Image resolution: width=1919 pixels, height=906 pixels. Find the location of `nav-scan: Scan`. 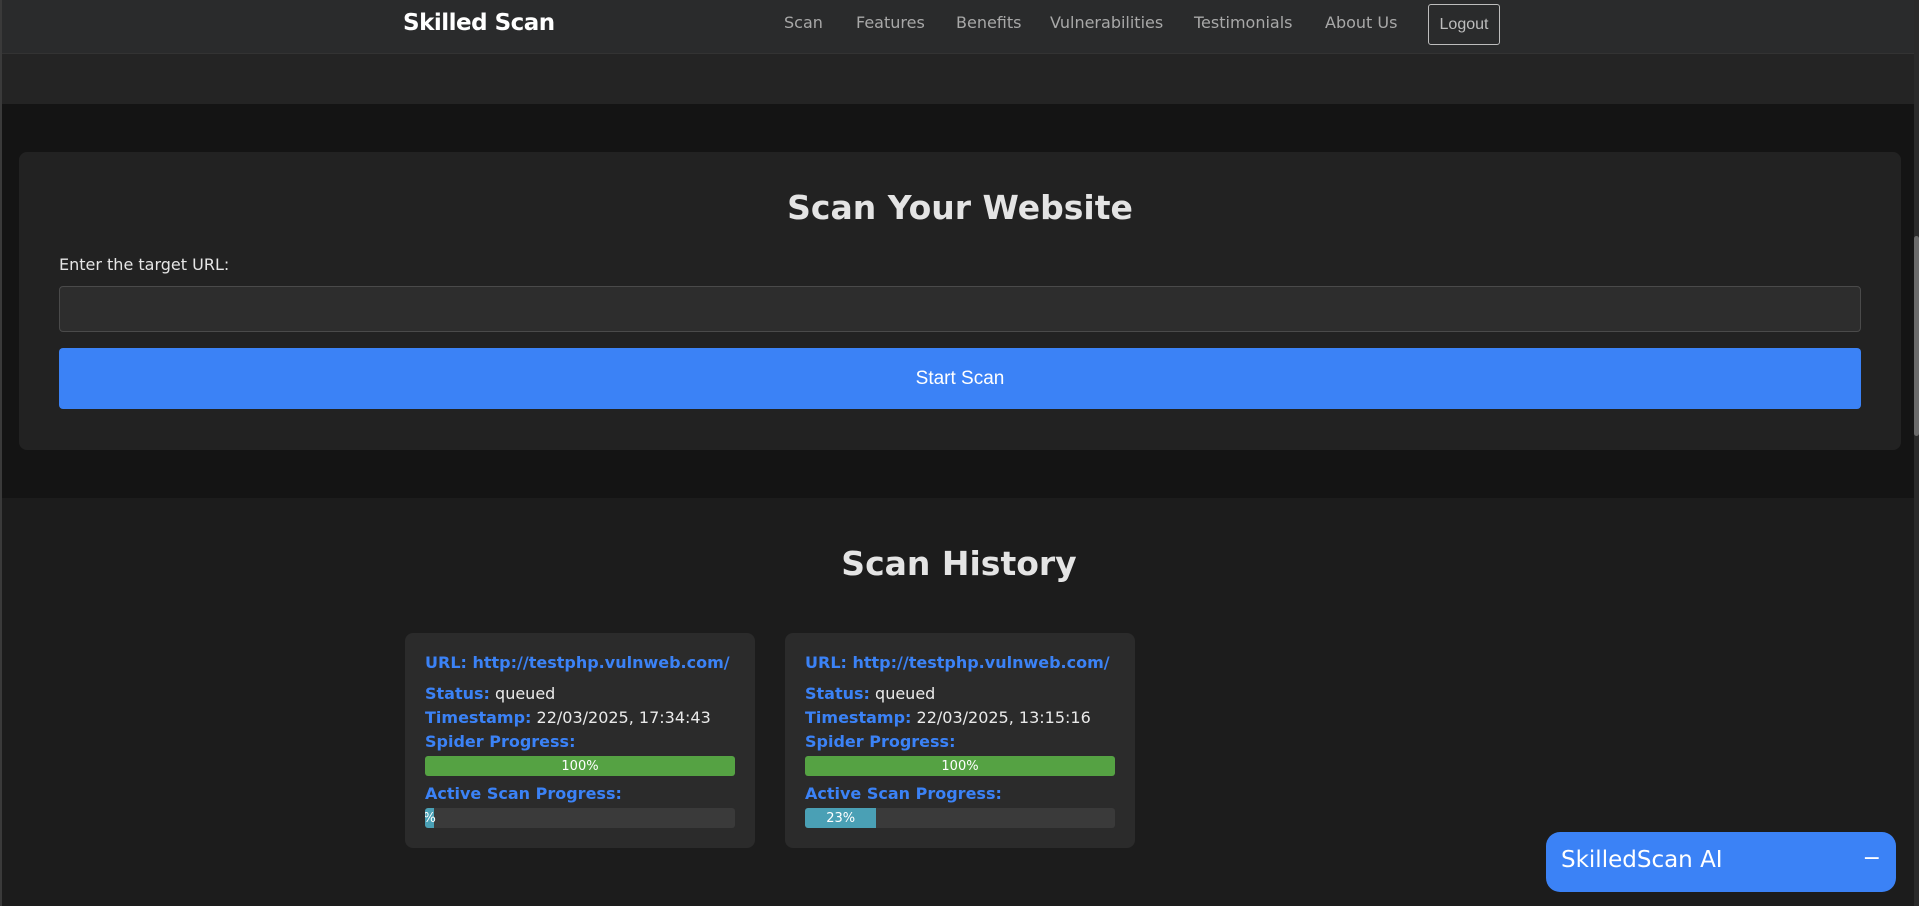

nav-scan: Scan is located at coordinates (803, 22).